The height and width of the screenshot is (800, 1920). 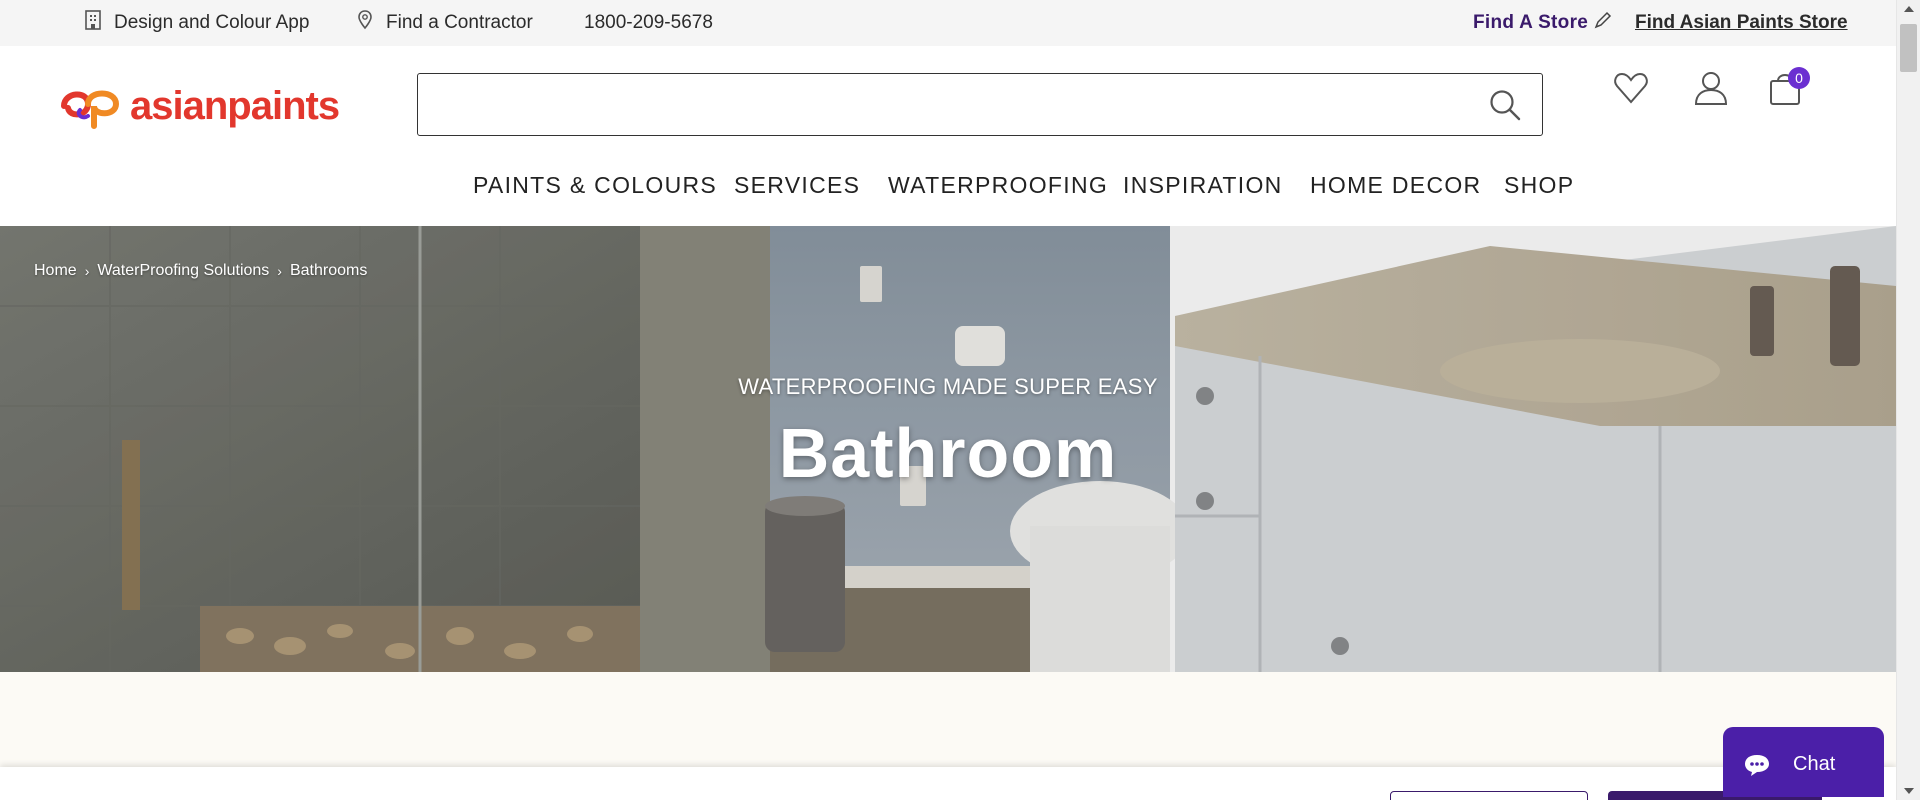 What do you see at coordinates (998, 185) in the screenshot?
I see `nav-waterproofing: WATERPROOFING` at bounding box center [998, 185].